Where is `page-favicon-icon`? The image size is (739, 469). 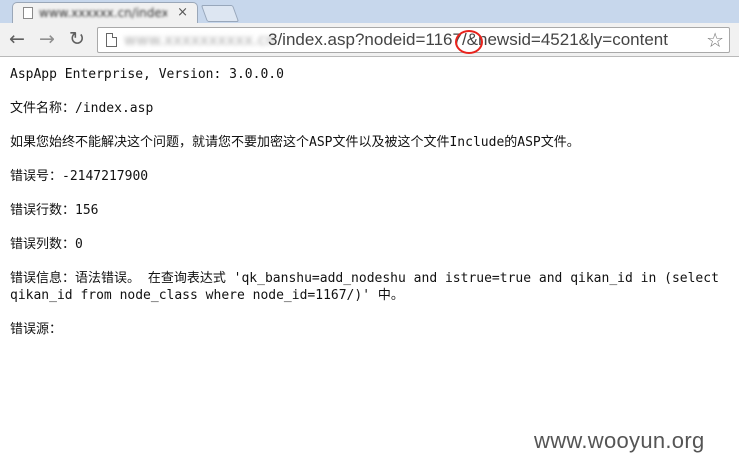 page-favicon-icon is located at coordinates (28, 13).